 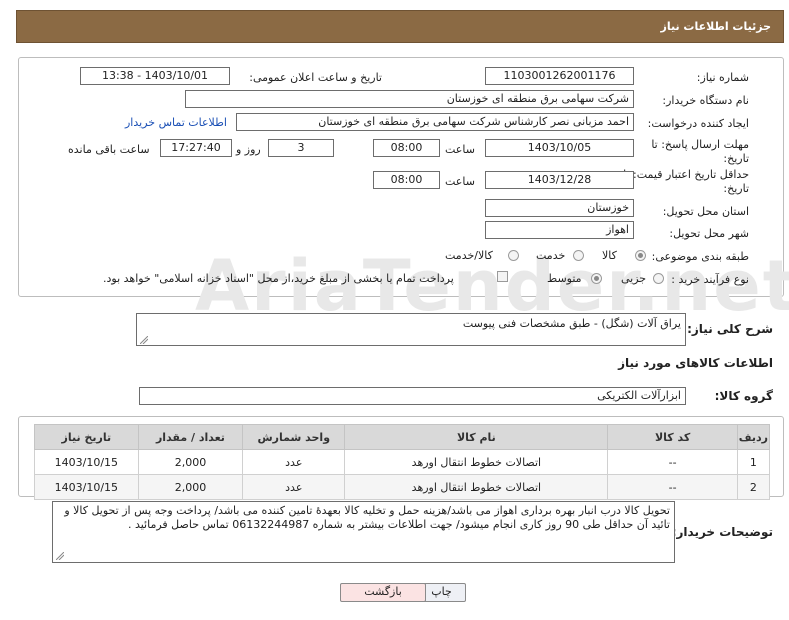 What do you see at coordinates (412, 396) in the screenshot?
I see `group-field: ابزارآلات الکتریکی` at bounding box center [412, 396].